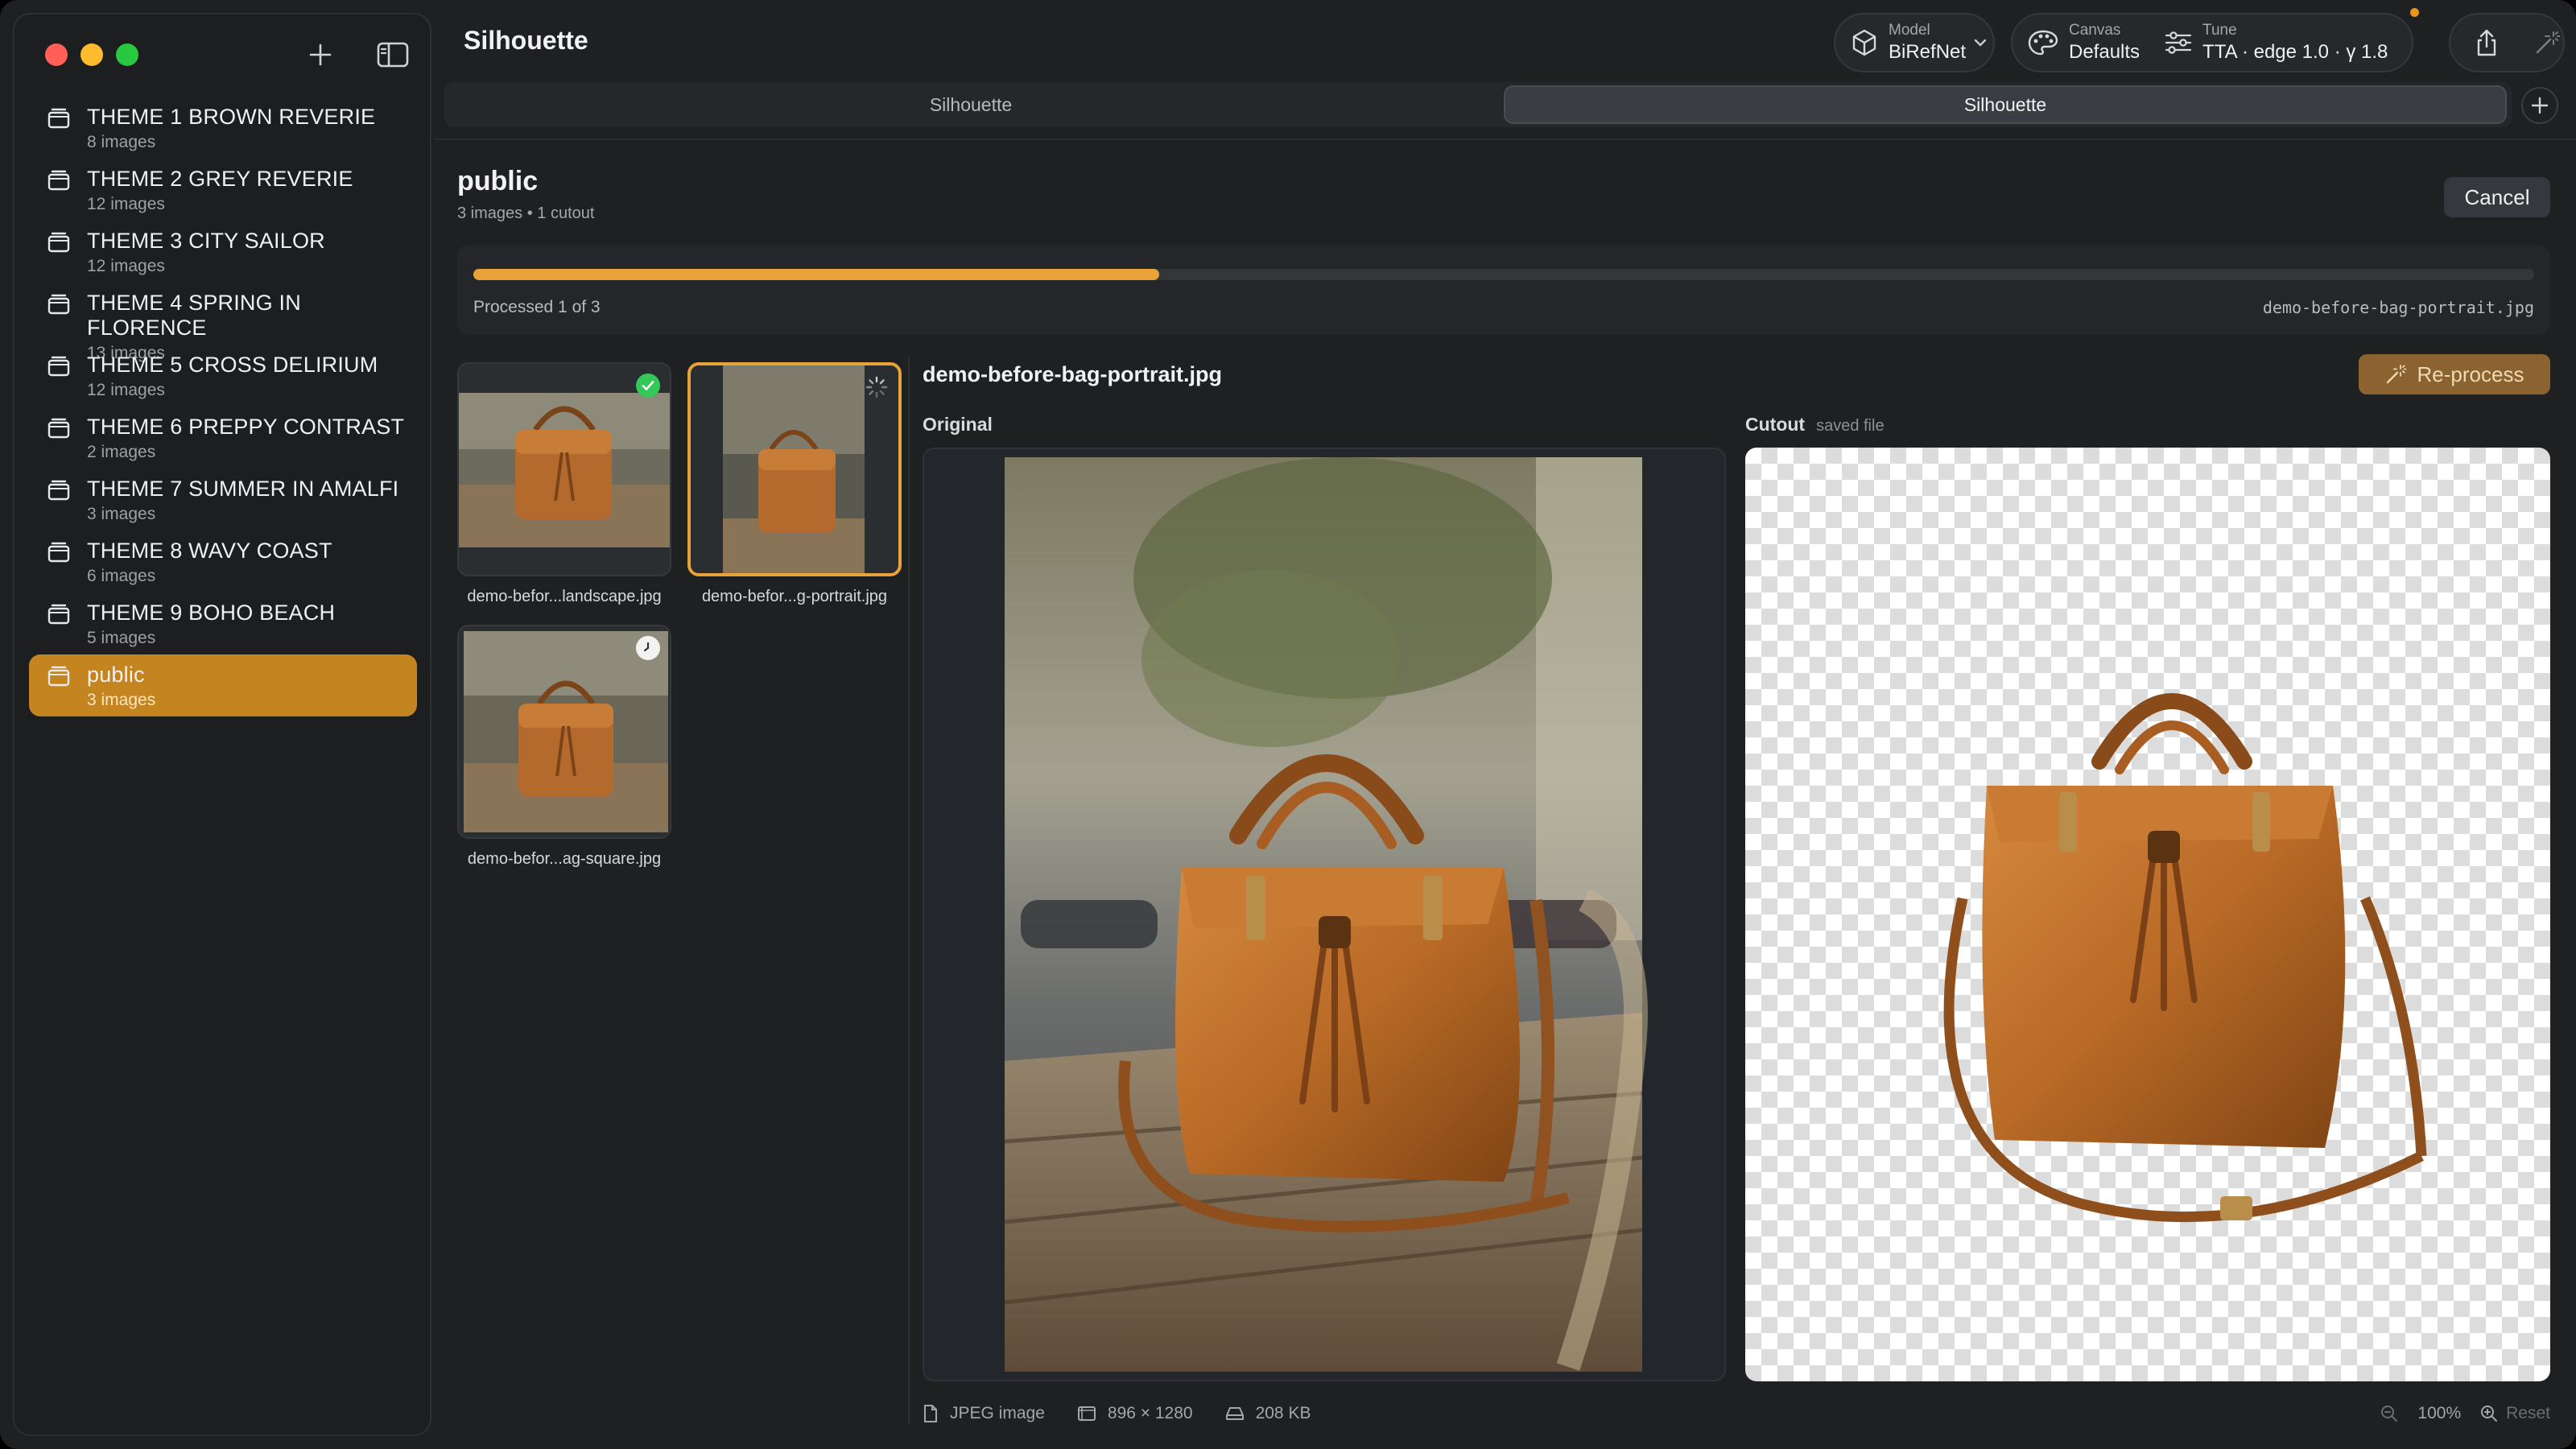  Describe the element at coordinates (970, 104) in the screenshot. I see `tab-silhouette-1: Silhouette` at that location.